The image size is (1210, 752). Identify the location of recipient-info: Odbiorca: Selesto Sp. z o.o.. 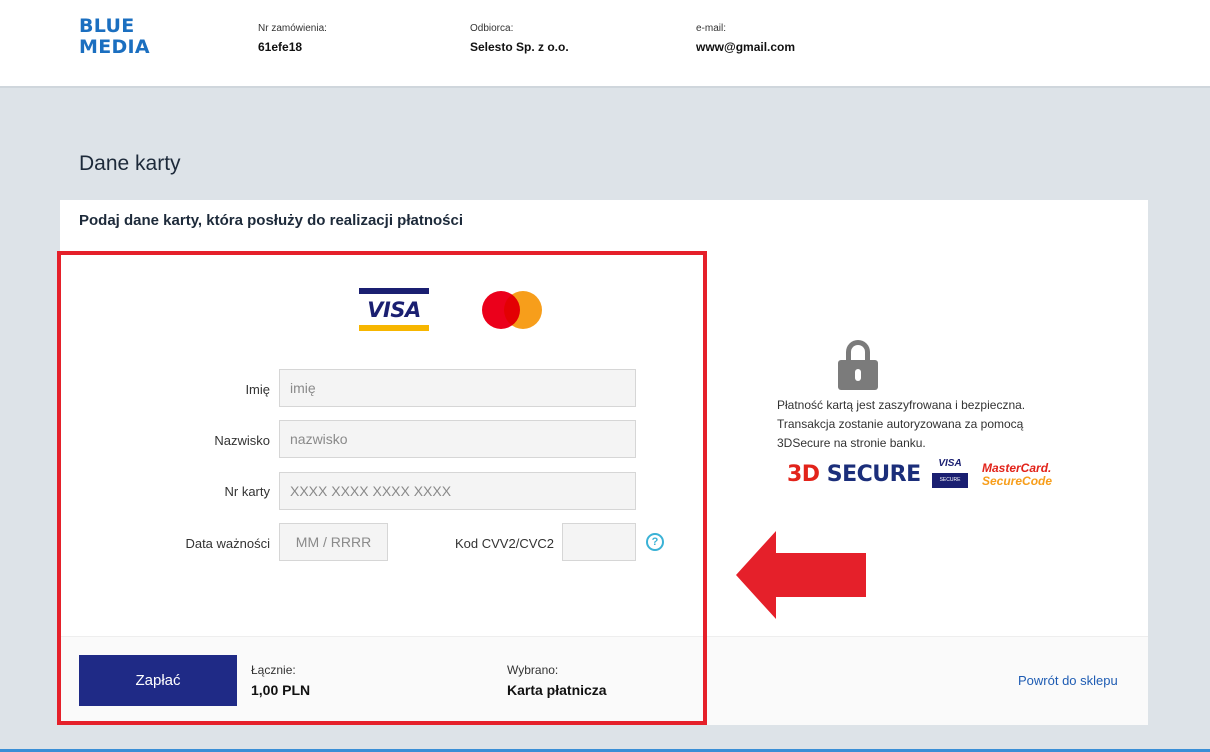
(519, 38).